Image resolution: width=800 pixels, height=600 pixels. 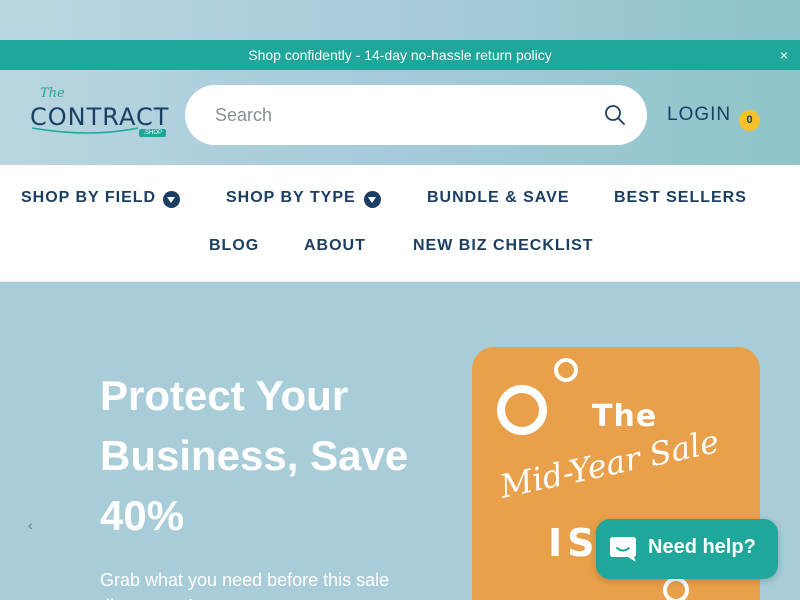 I want to click on nav-new-biz-checklist: NEW BIZ CHECKLIST, so click(x=503, y=246).